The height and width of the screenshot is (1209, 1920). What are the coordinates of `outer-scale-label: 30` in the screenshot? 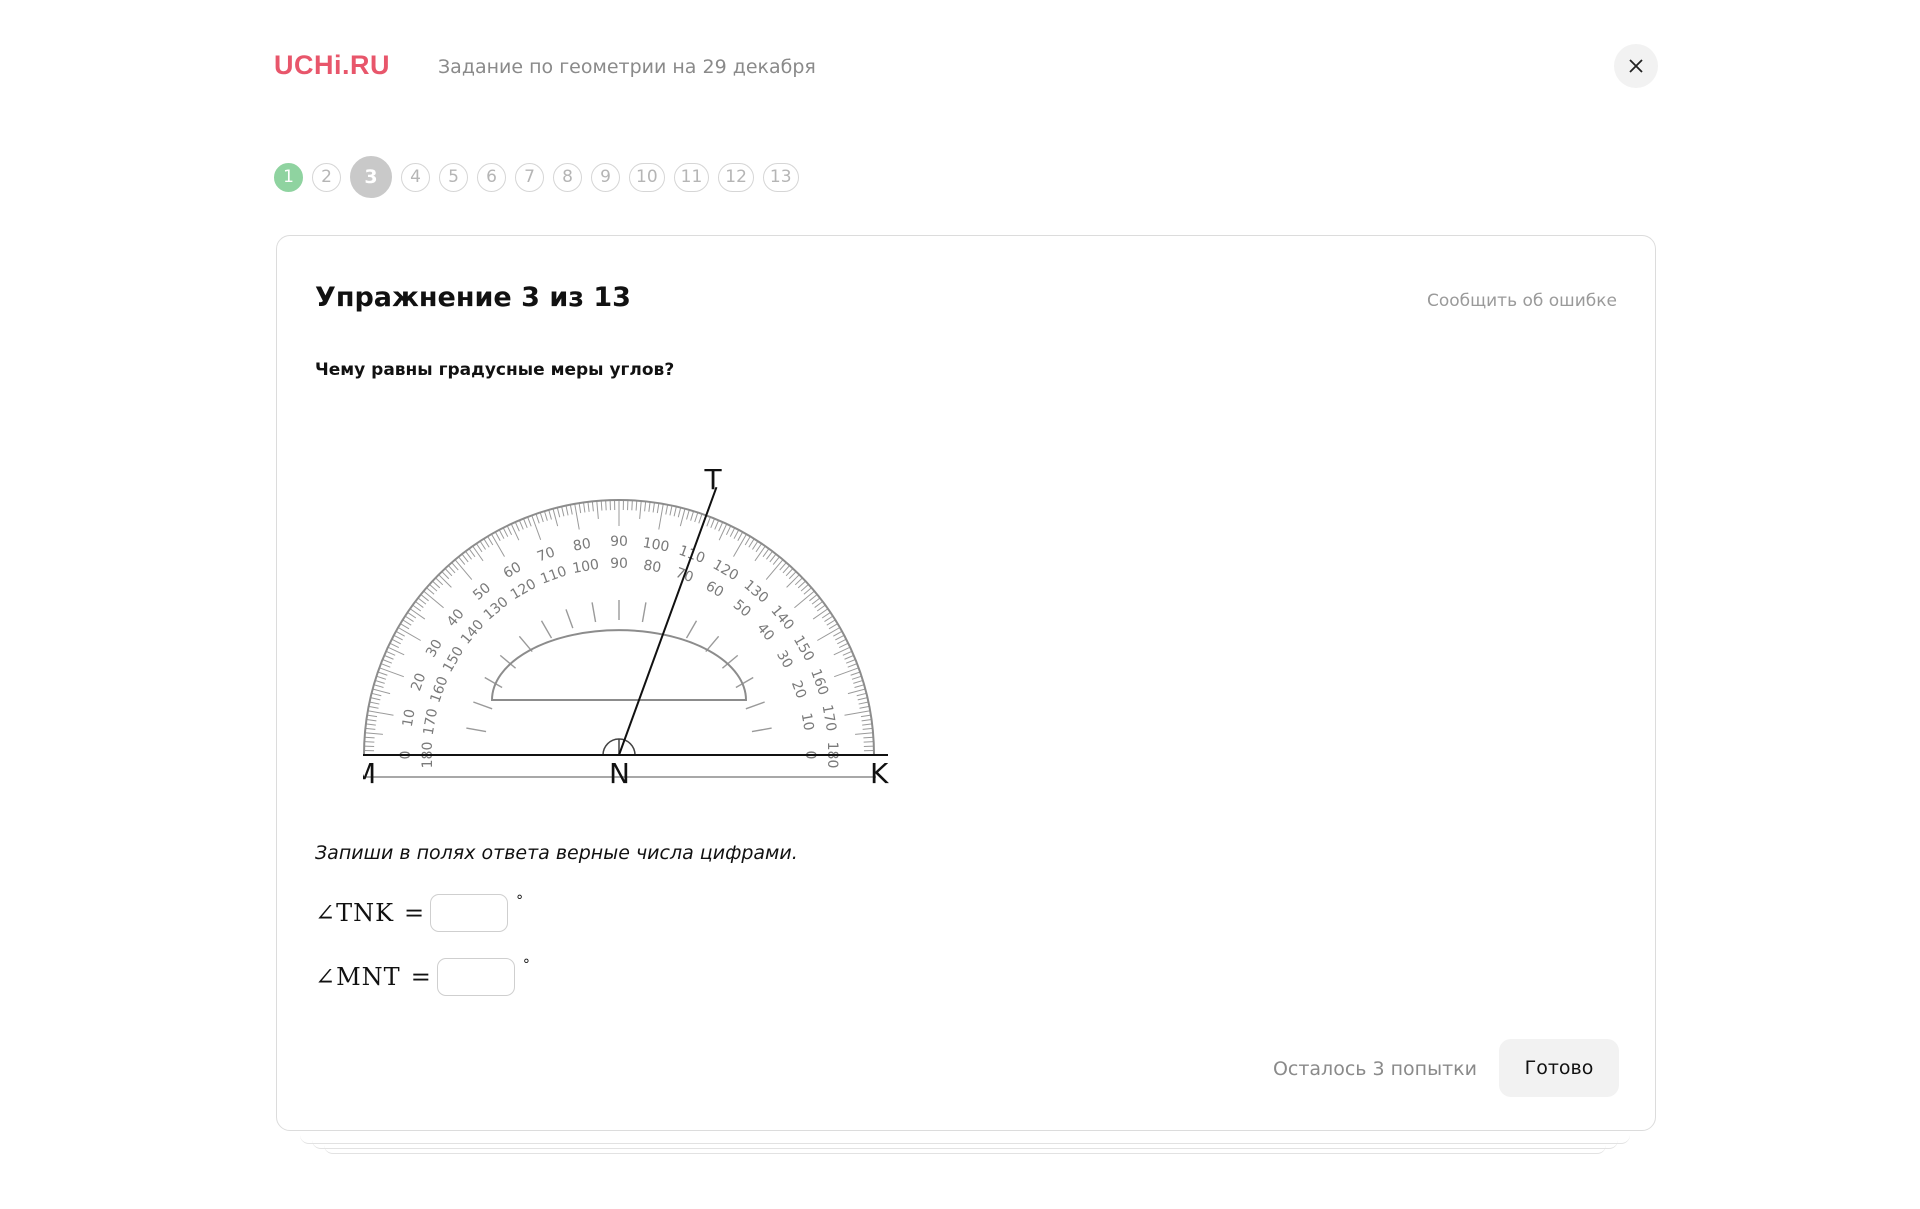 It's located at (434, 648).